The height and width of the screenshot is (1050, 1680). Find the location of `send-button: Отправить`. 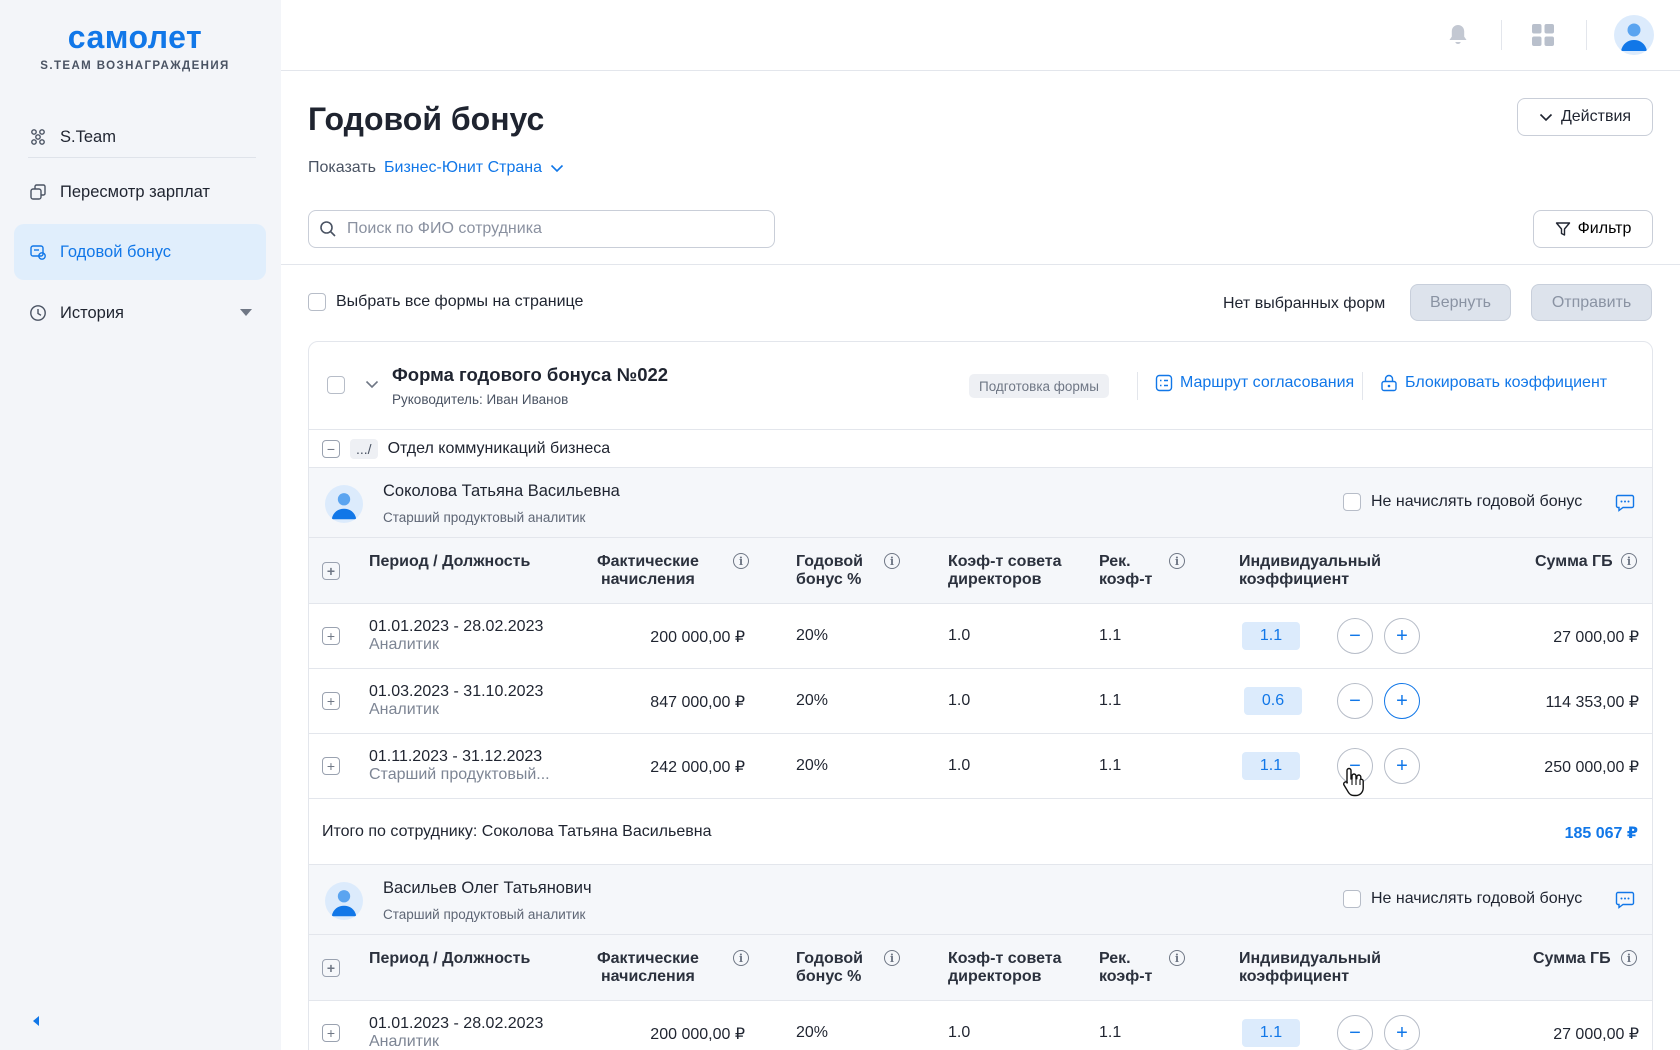

send-button: Отправить is located at coordinates (1591, 302).